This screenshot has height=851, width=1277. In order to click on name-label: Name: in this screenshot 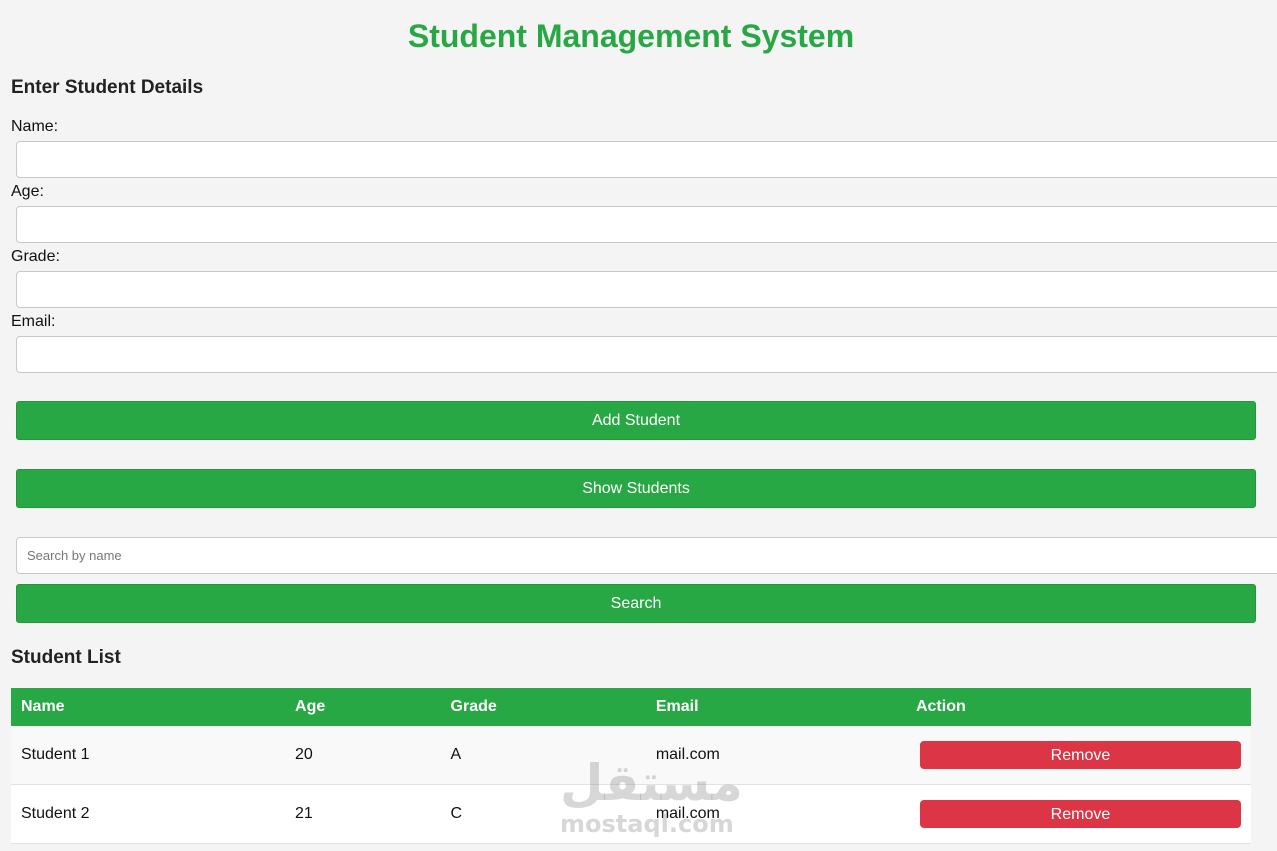, I will do `click(35, 126)`.